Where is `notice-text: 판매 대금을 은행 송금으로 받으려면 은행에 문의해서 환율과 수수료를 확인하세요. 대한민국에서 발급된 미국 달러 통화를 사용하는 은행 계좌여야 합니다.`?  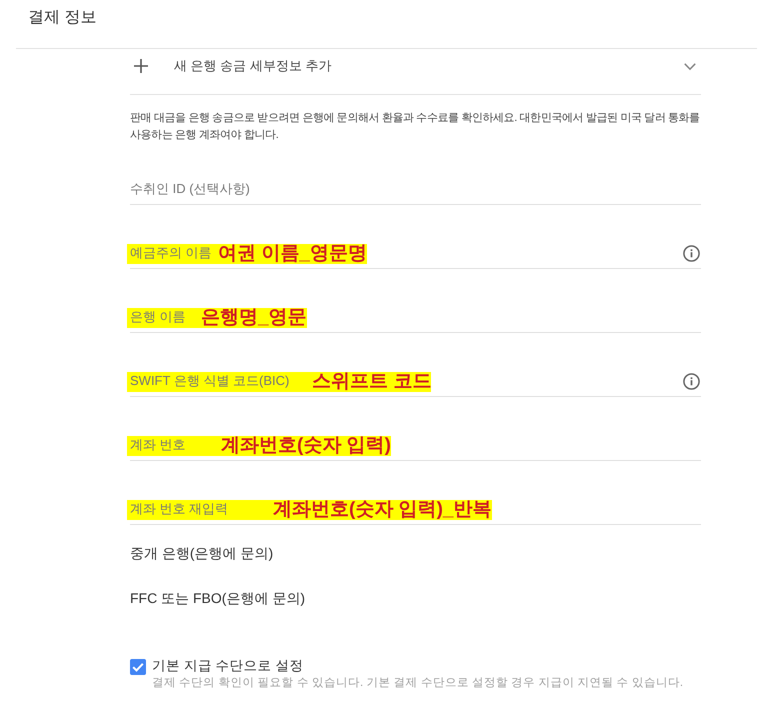
notice-text: 판매 대금을 은행 송금으로 받으려면 은행에 문의해서 환율과 수수료를 확인하세요. 대한민국에서 발급된 미국 달러 통화를 사용하는 은행 계좌여야 합니다. is located at coordinates (415, 127).